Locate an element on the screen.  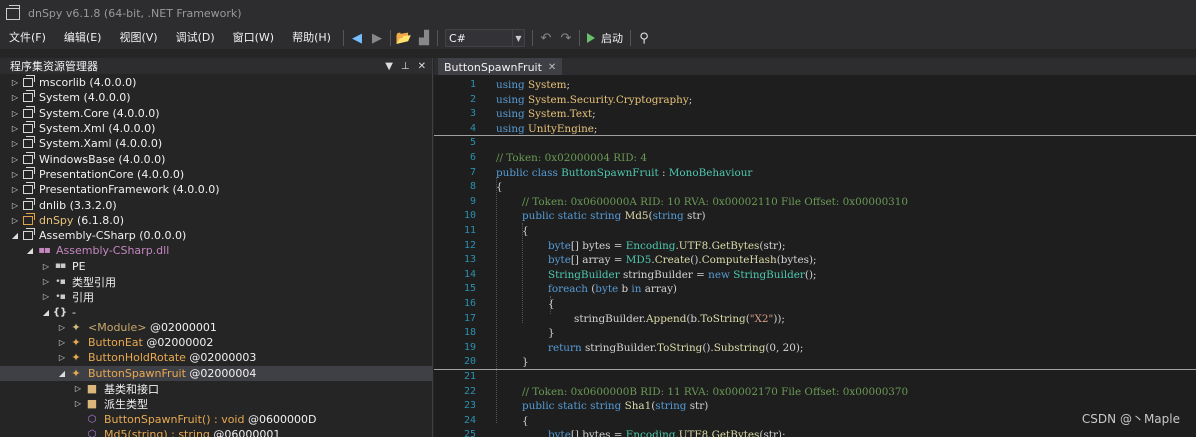
navigate-forward-icon: ▶ is located at coordinates (377, 38).